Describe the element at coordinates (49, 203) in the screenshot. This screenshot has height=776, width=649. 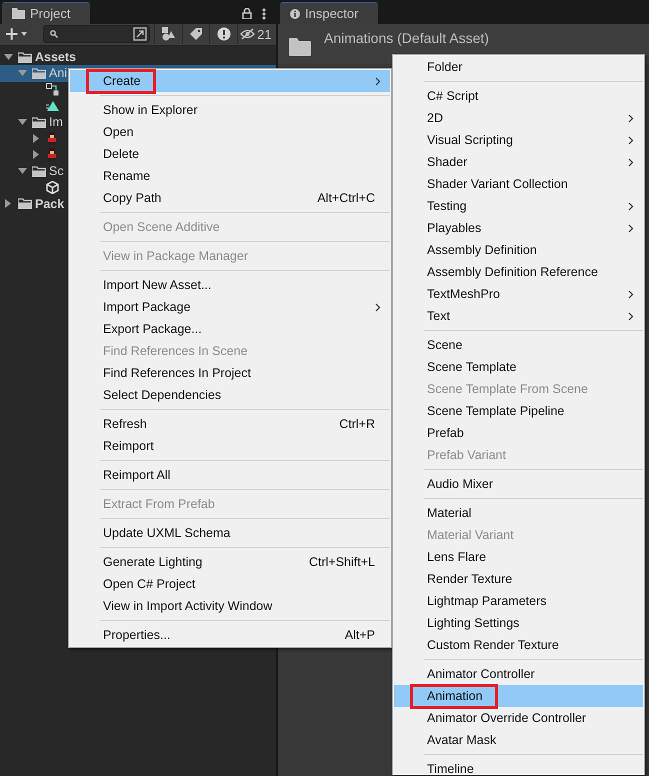
I see `tree-label: Pack` at that location.